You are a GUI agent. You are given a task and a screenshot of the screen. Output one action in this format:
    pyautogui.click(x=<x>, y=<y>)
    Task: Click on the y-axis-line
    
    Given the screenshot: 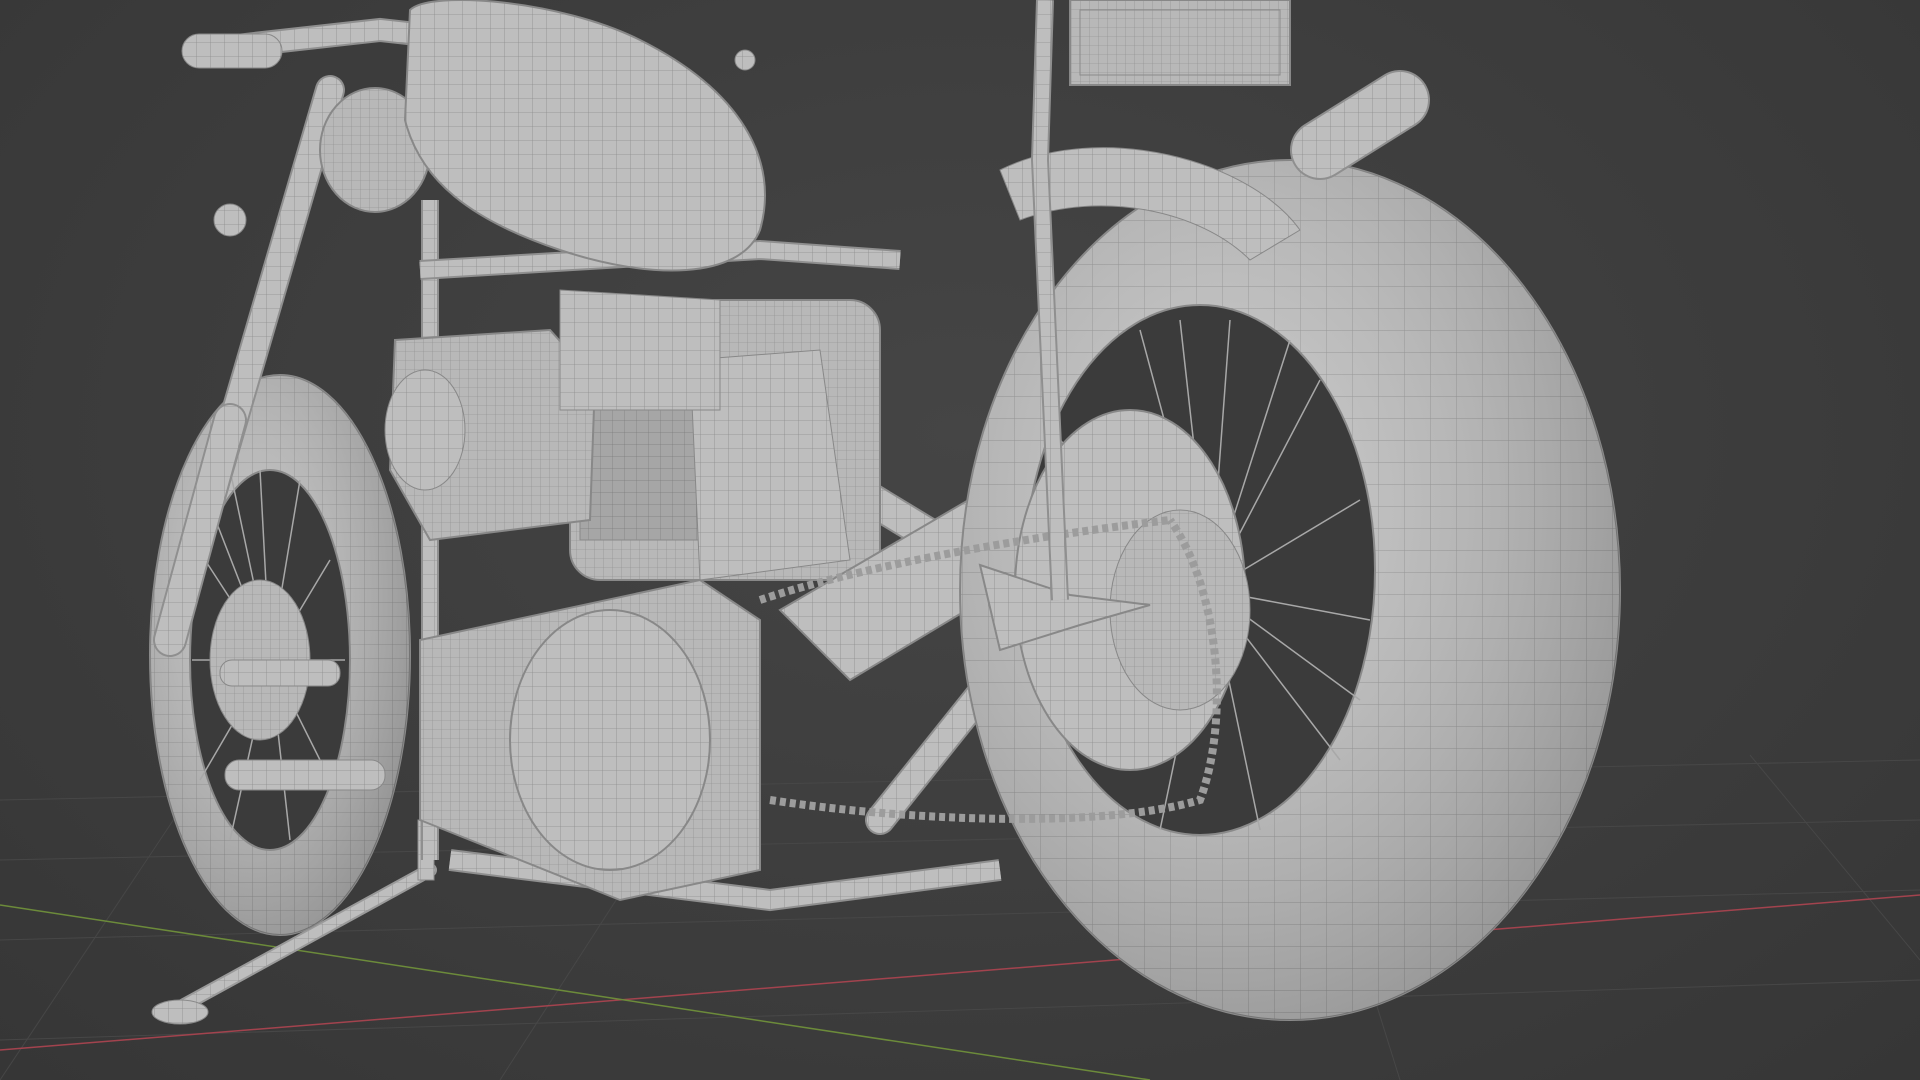 What is the action you would take?
    pyautogui.click(x=575, y=992)
    